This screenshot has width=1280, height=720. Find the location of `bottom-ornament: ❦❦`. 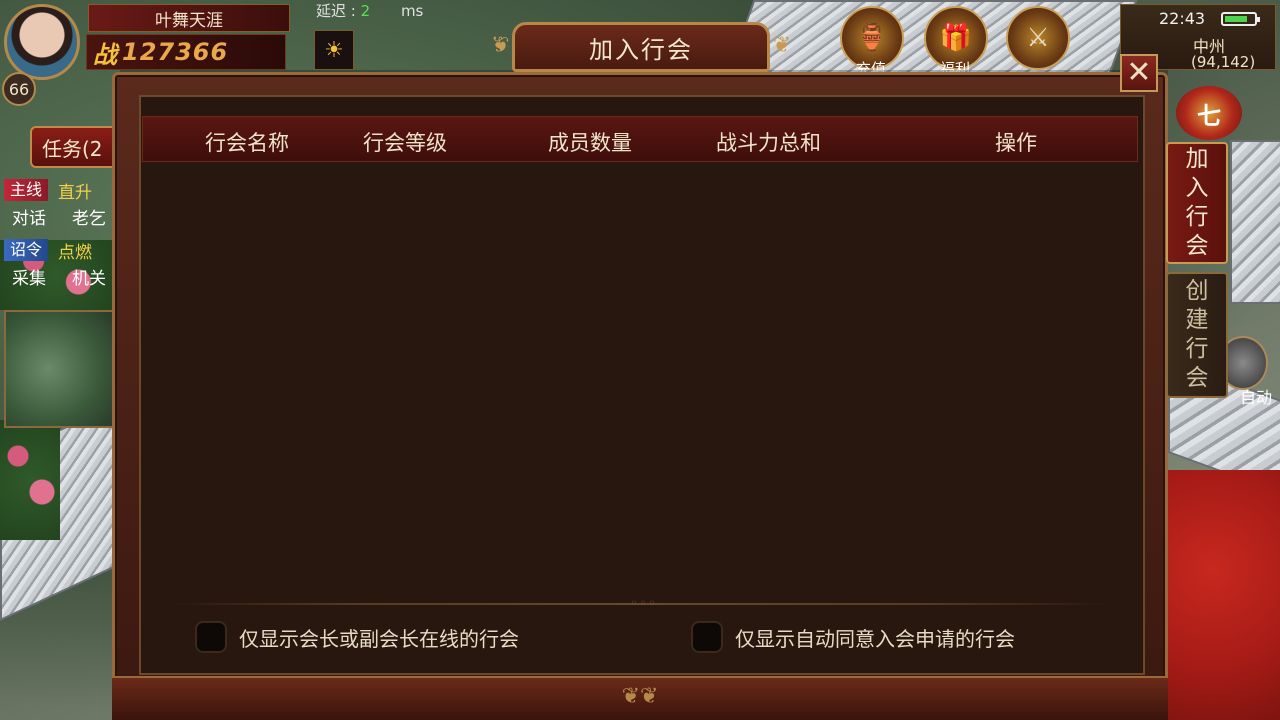

bottom-ornament: ❦❦ is located at coordinates (640, 696).